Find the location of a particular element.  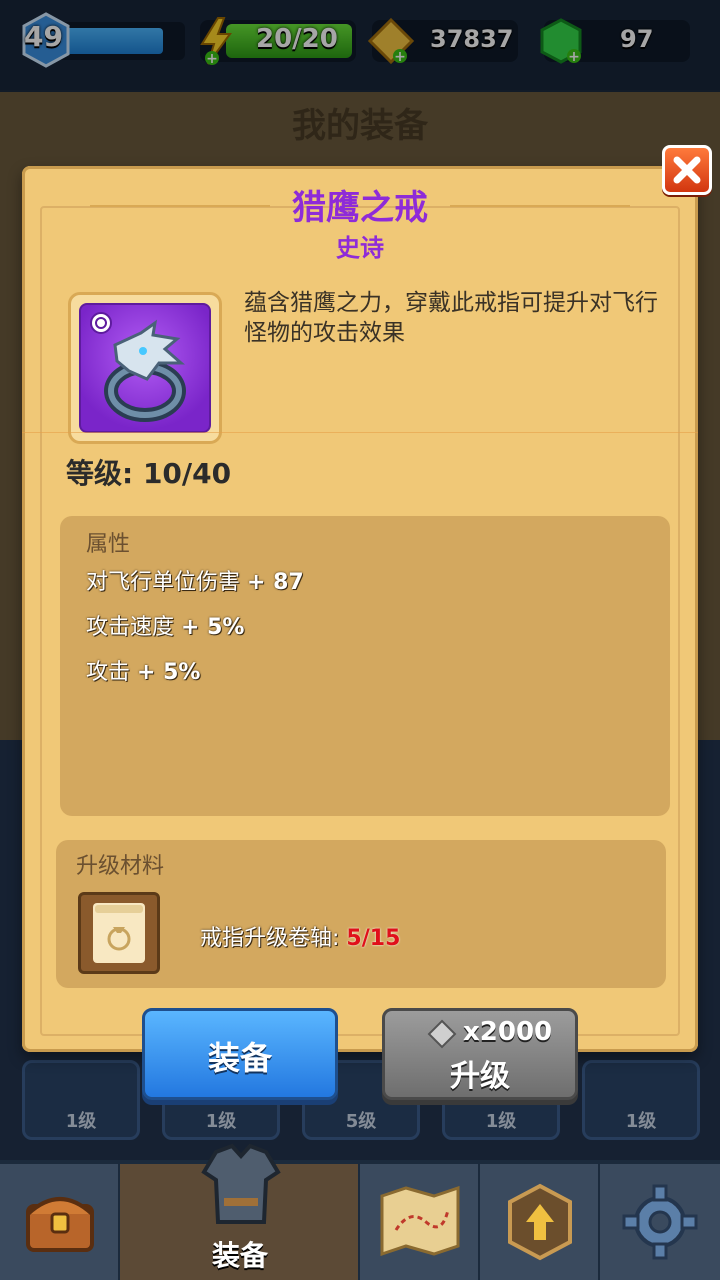

tab-map is located at coordinates (420, 1222).